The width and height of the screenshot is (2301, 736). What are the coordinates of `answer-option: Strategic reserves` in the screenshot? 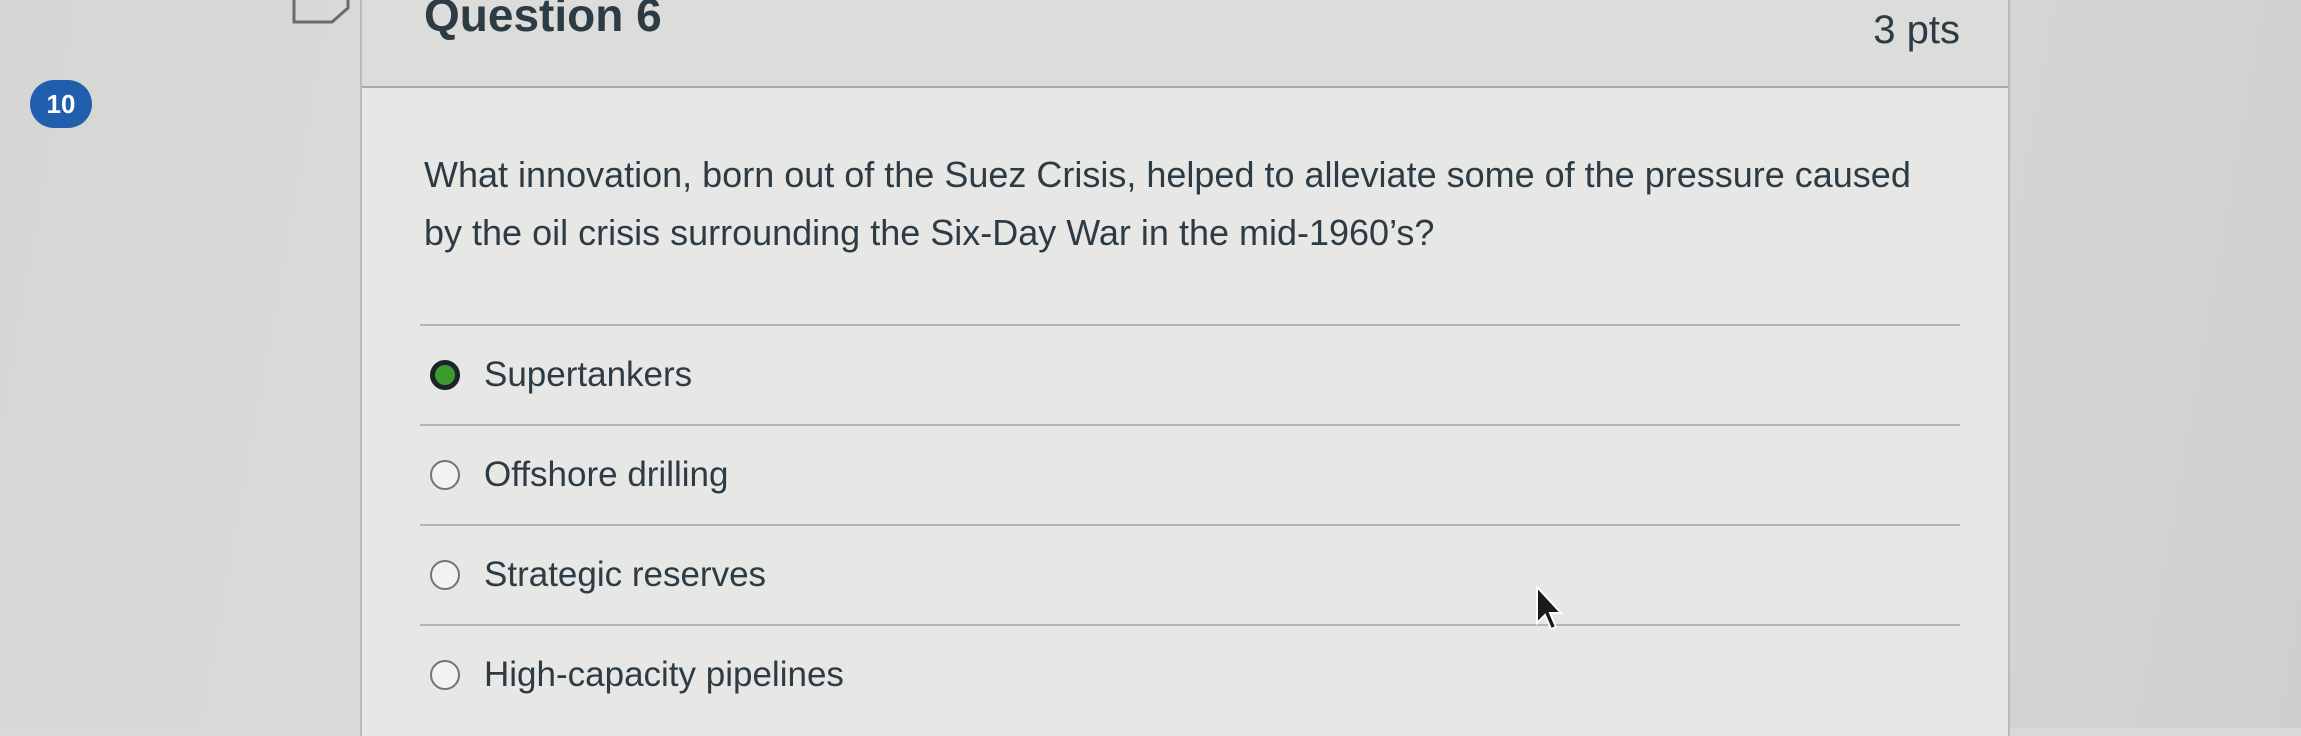 It's located at (1190, 575).